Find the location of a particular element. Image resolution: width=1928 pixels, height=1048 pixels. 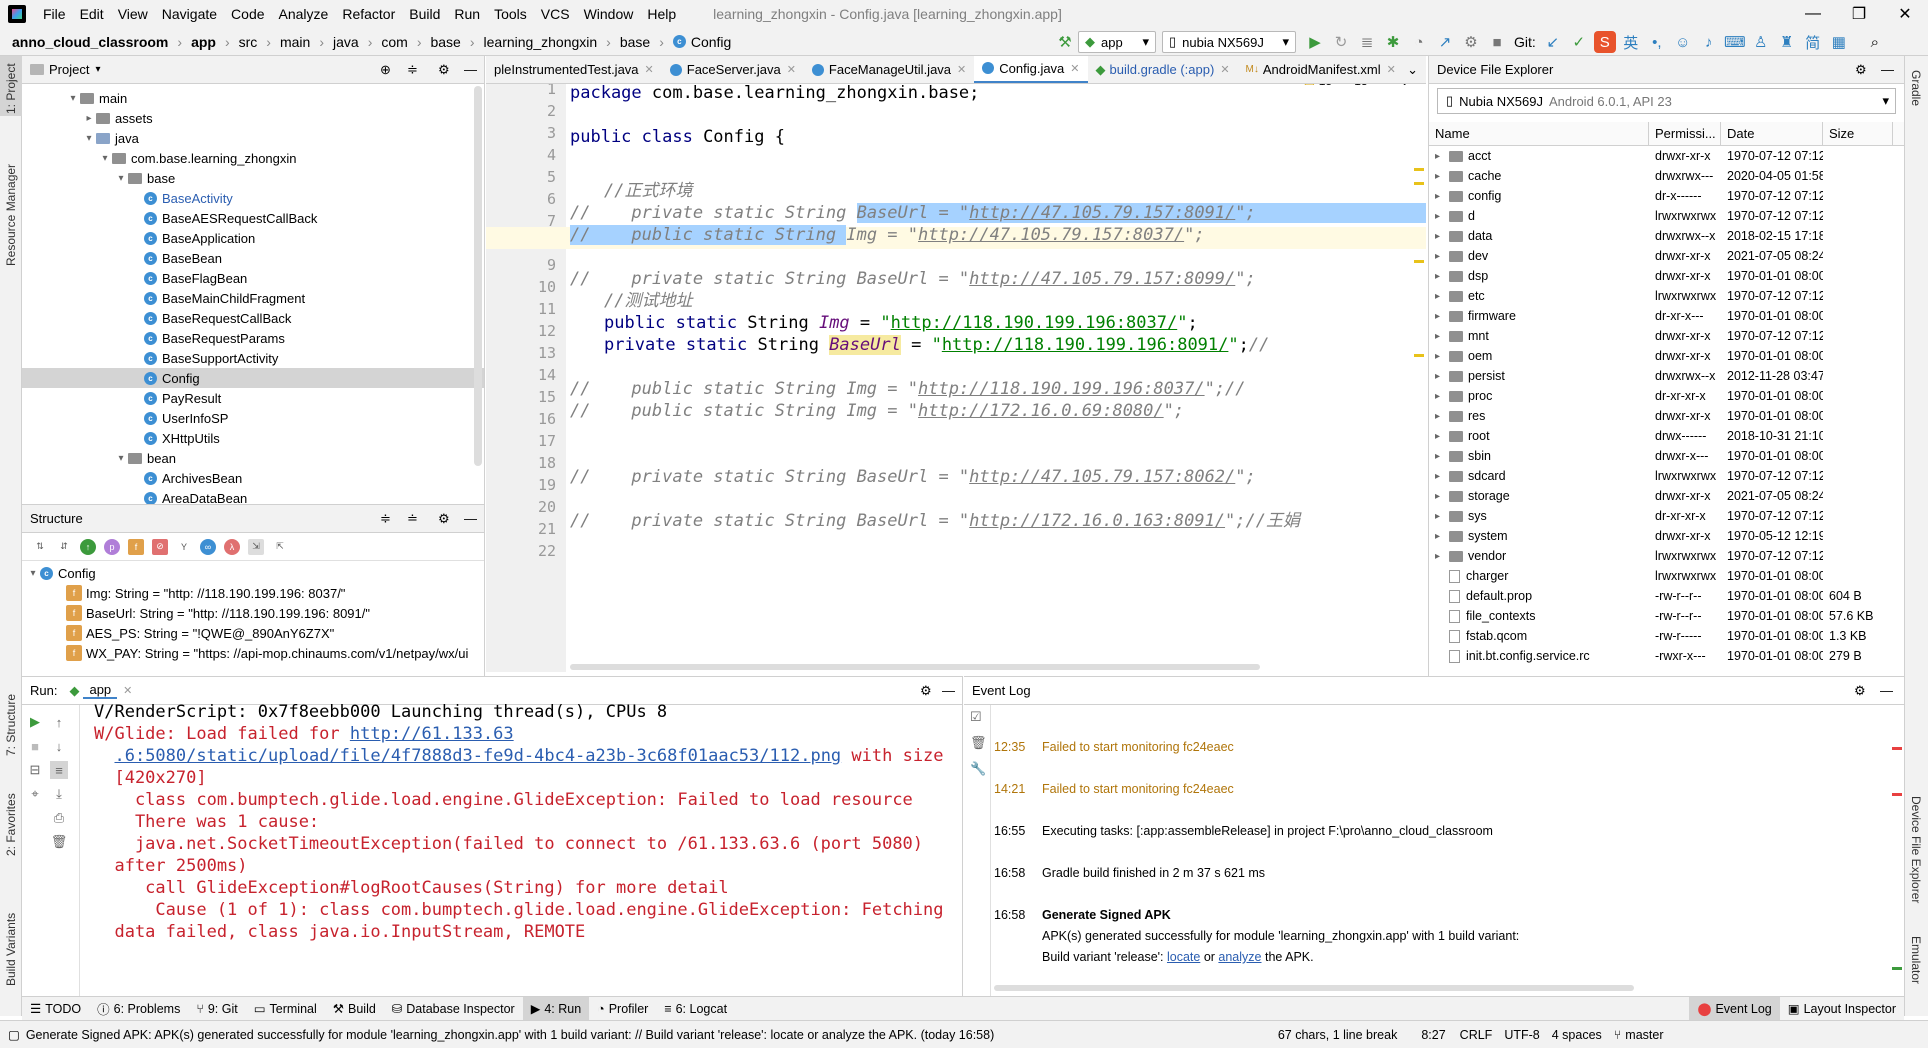

column-date: Date is located at coordinates (1772, 133).